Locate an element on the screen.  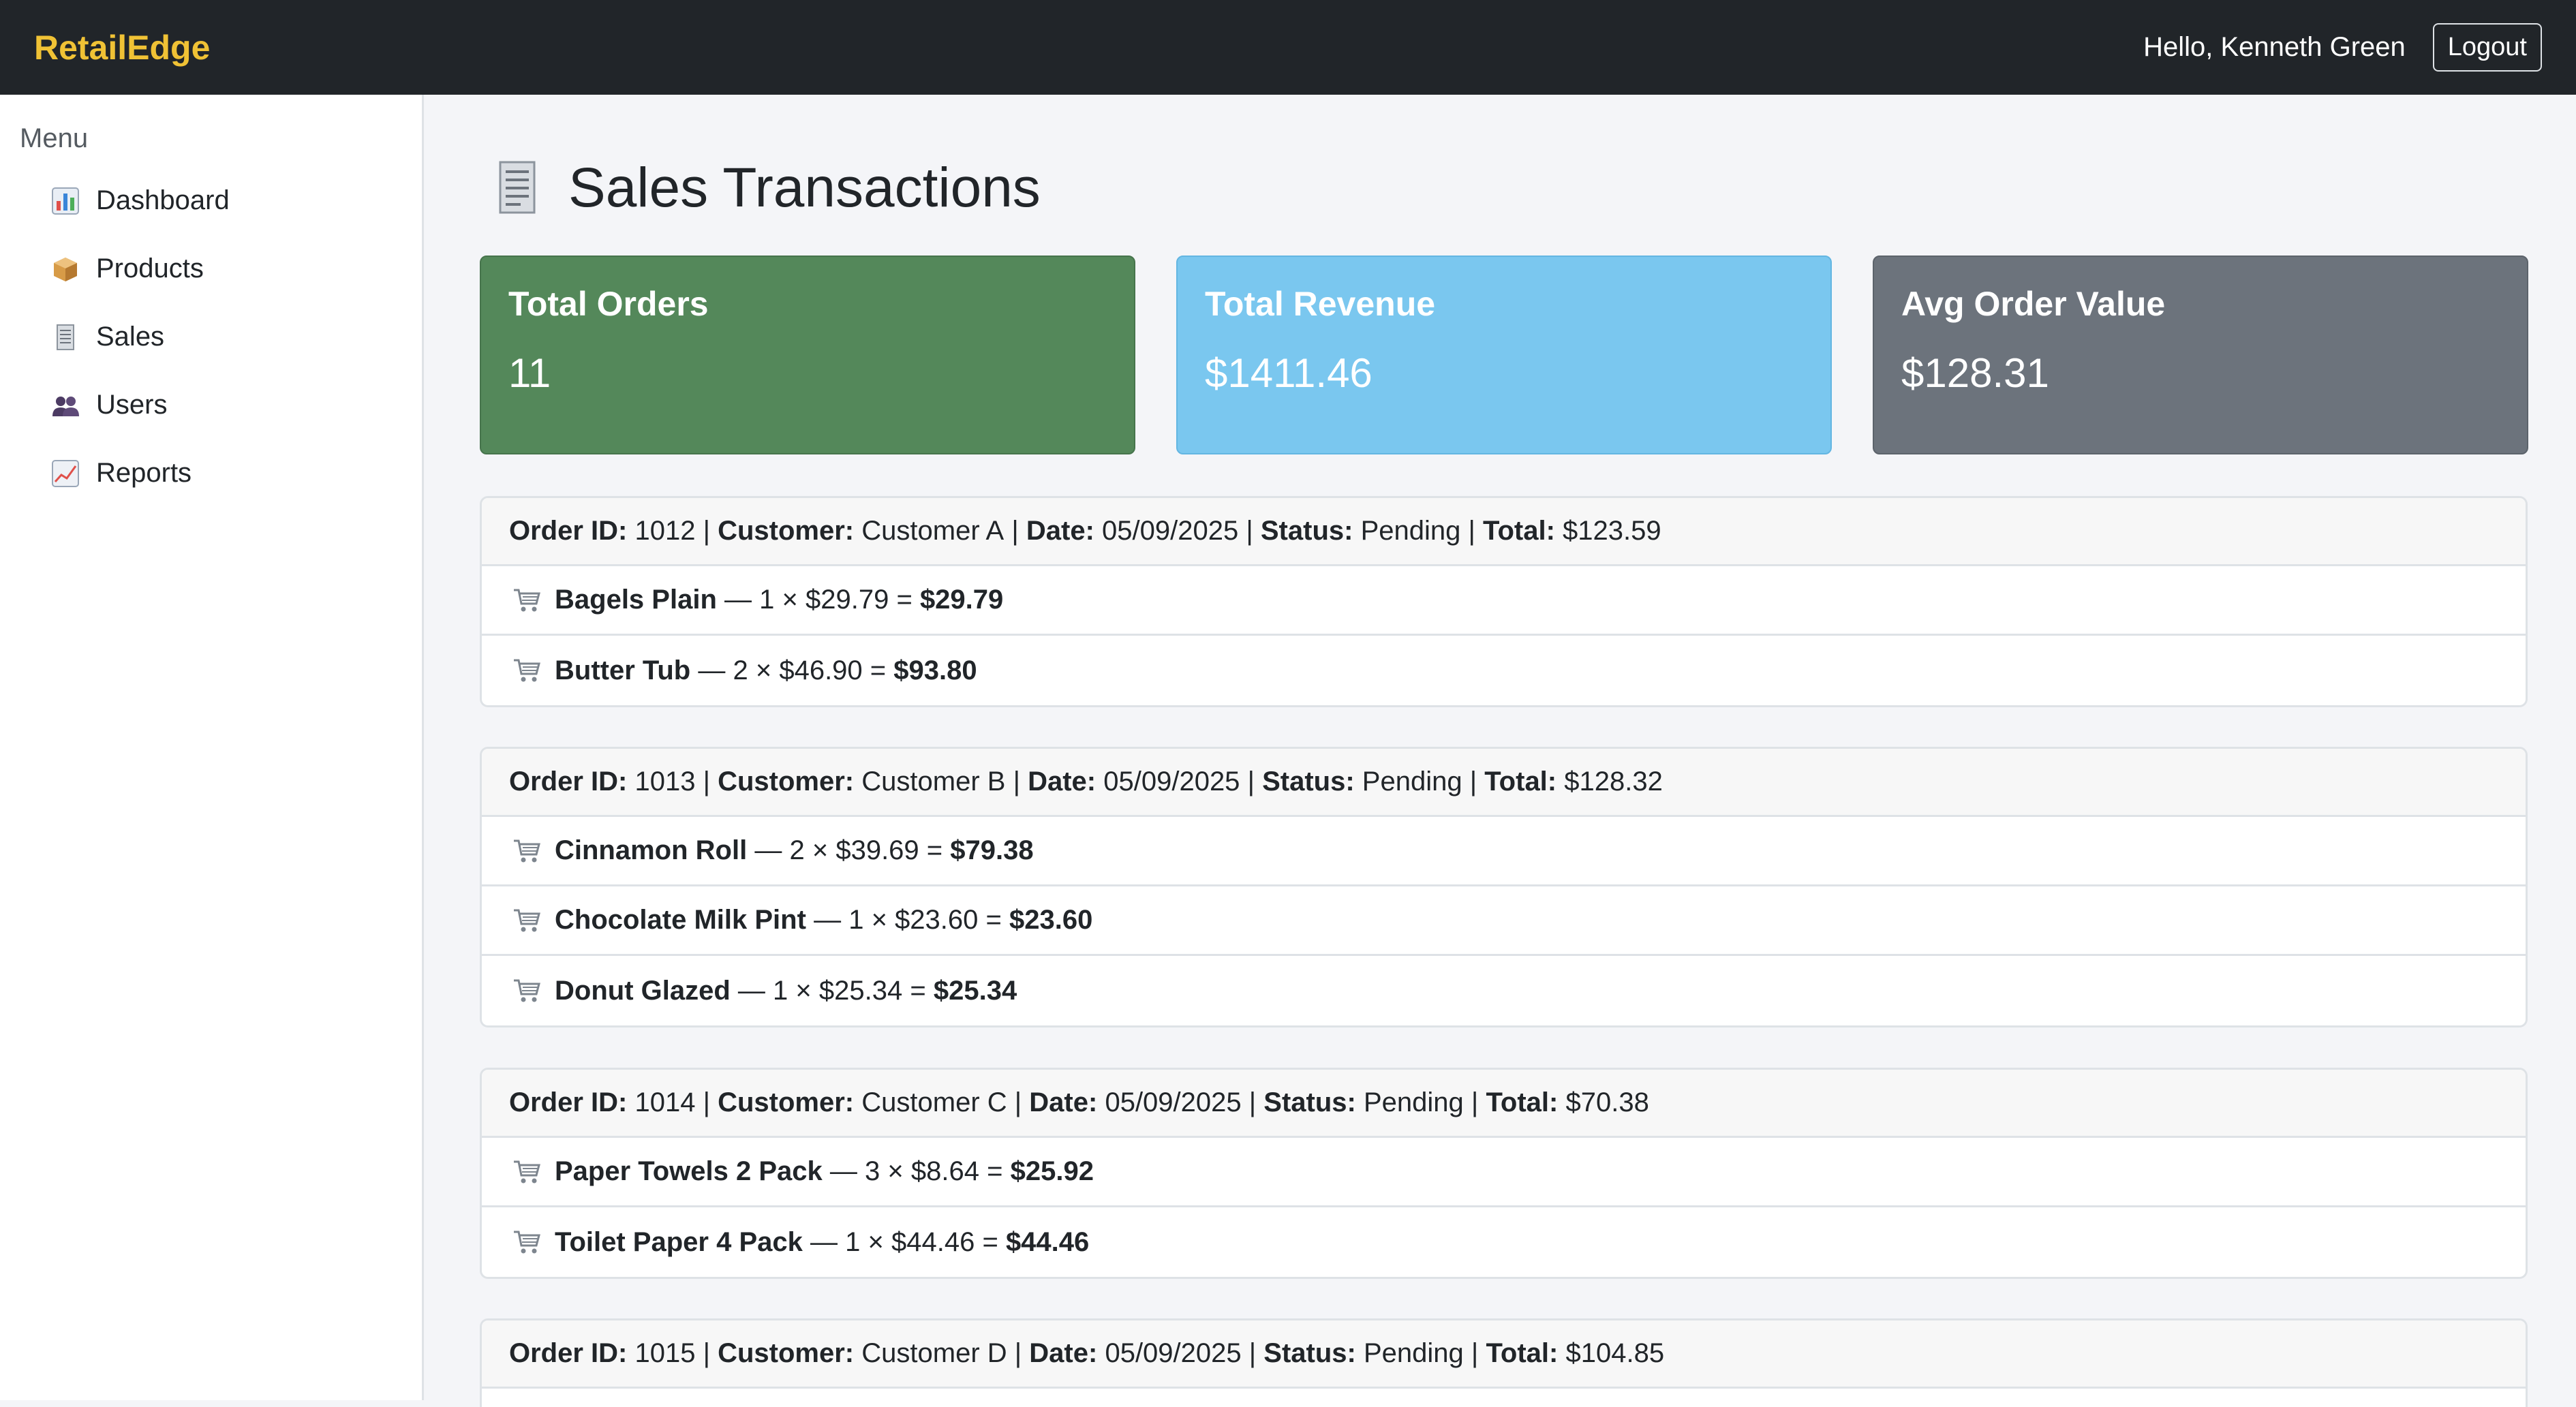
item-subtotal: $25.34 is located at coordinates (975, 990).